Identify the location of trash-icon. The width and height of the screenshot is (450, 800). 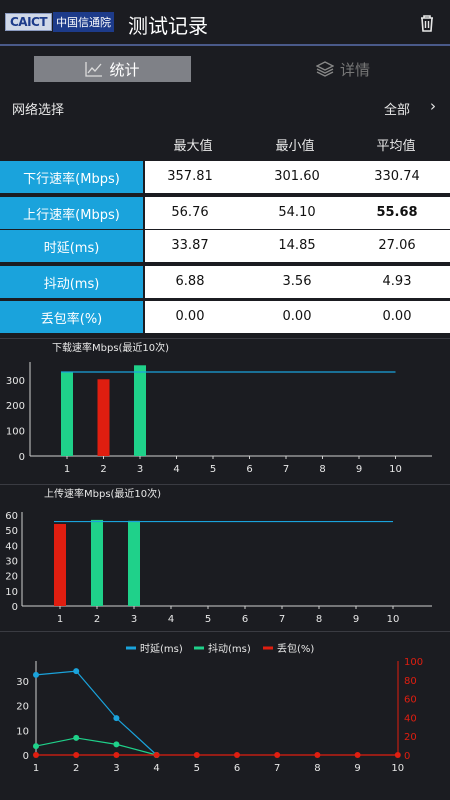
(427, 23).